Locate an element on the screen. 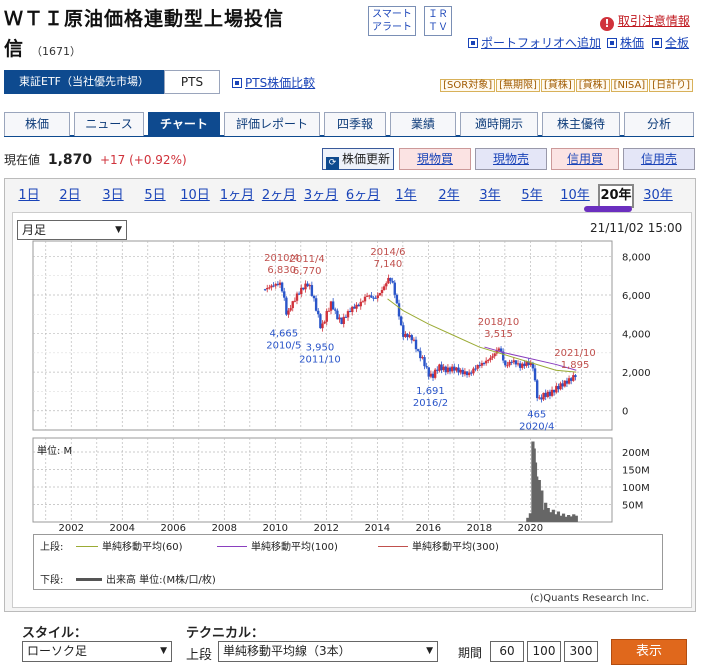  annotation-label: 1,895 is located at coordinates (575, 365).